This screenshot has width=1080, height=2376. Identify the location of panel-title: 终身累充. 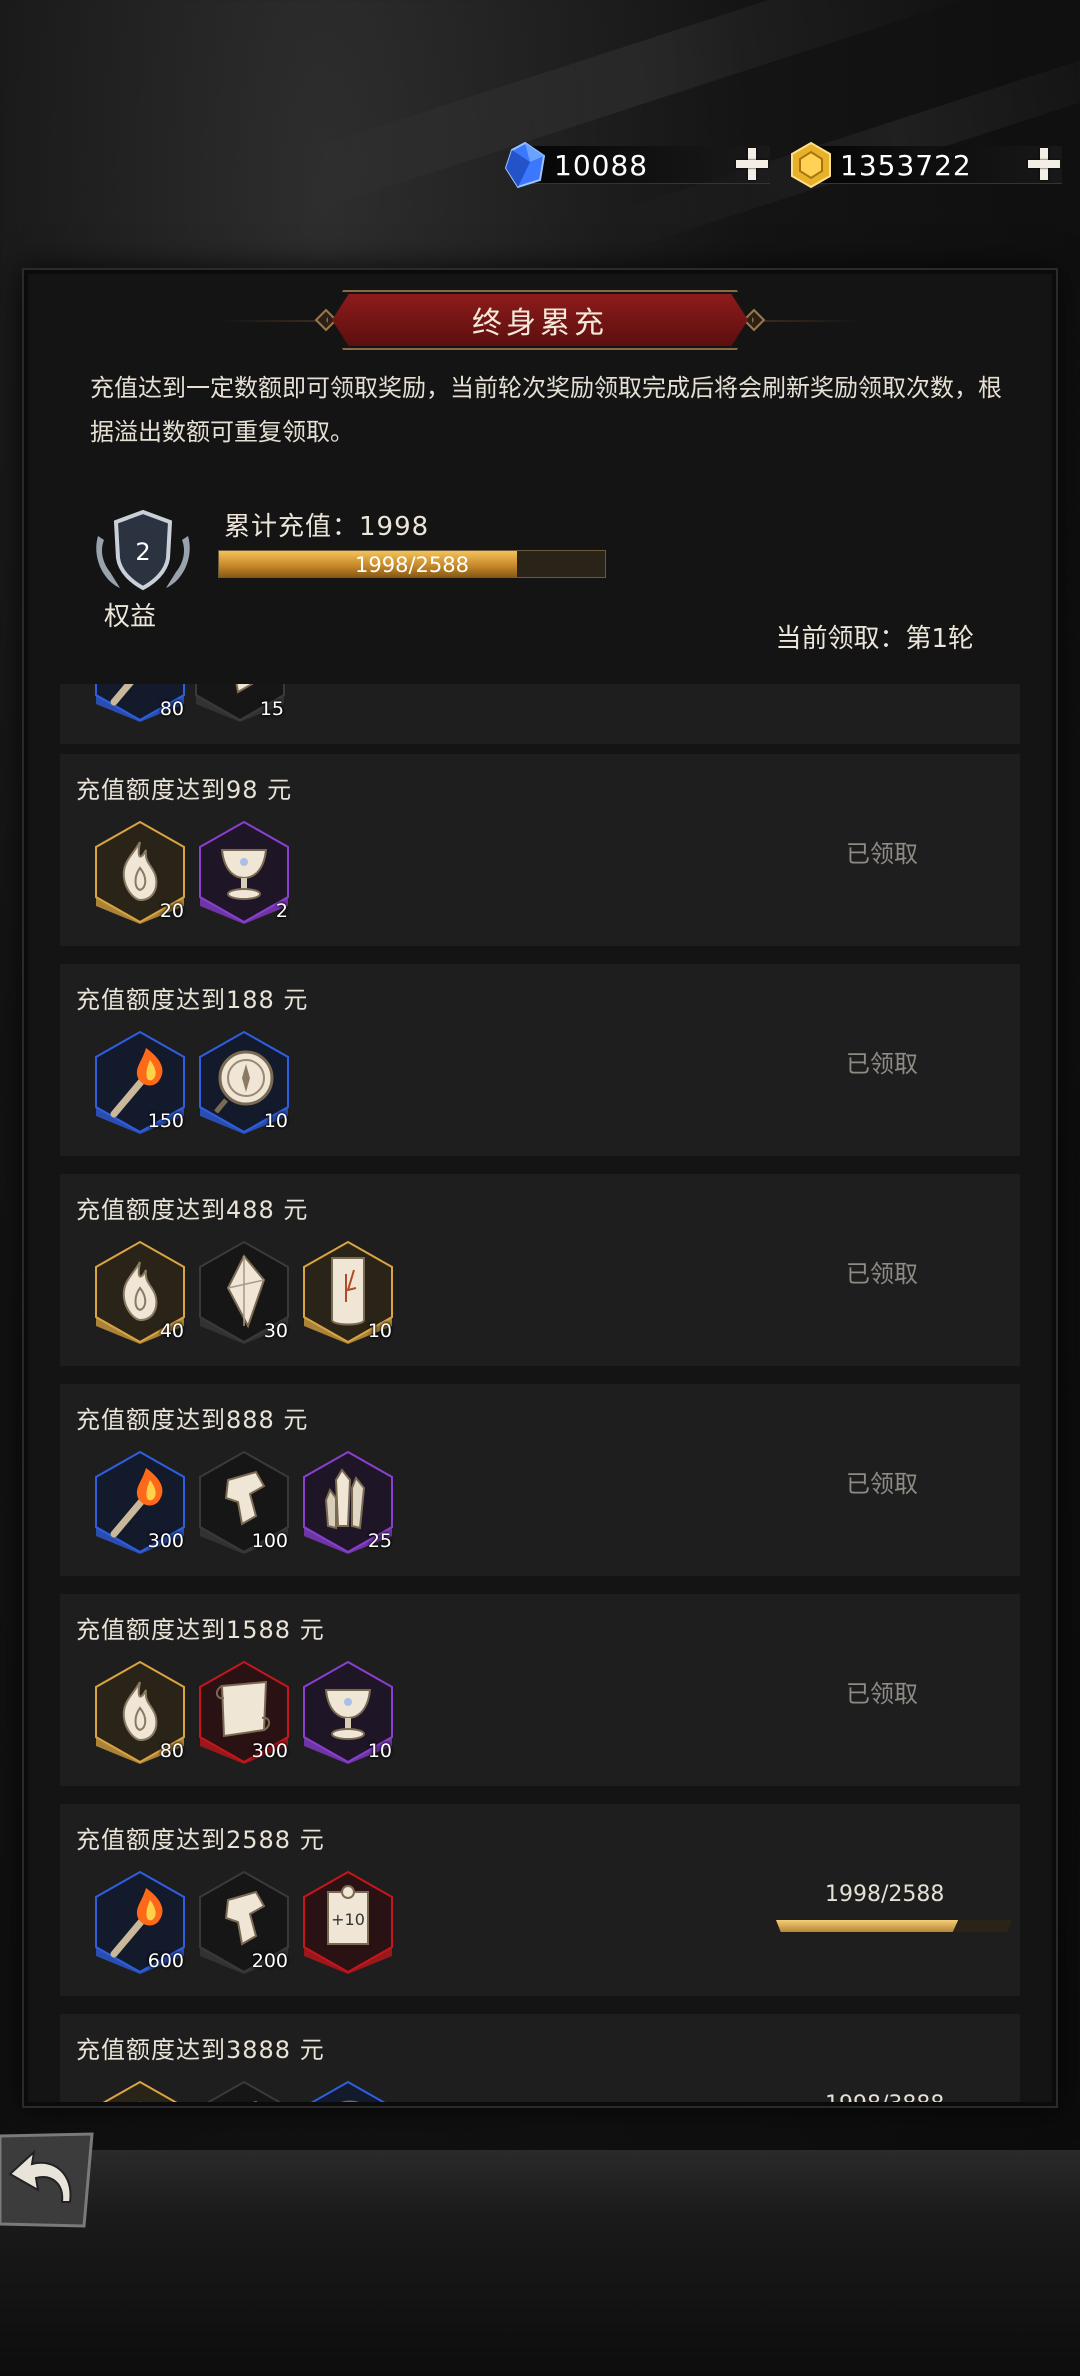
(540, 320).